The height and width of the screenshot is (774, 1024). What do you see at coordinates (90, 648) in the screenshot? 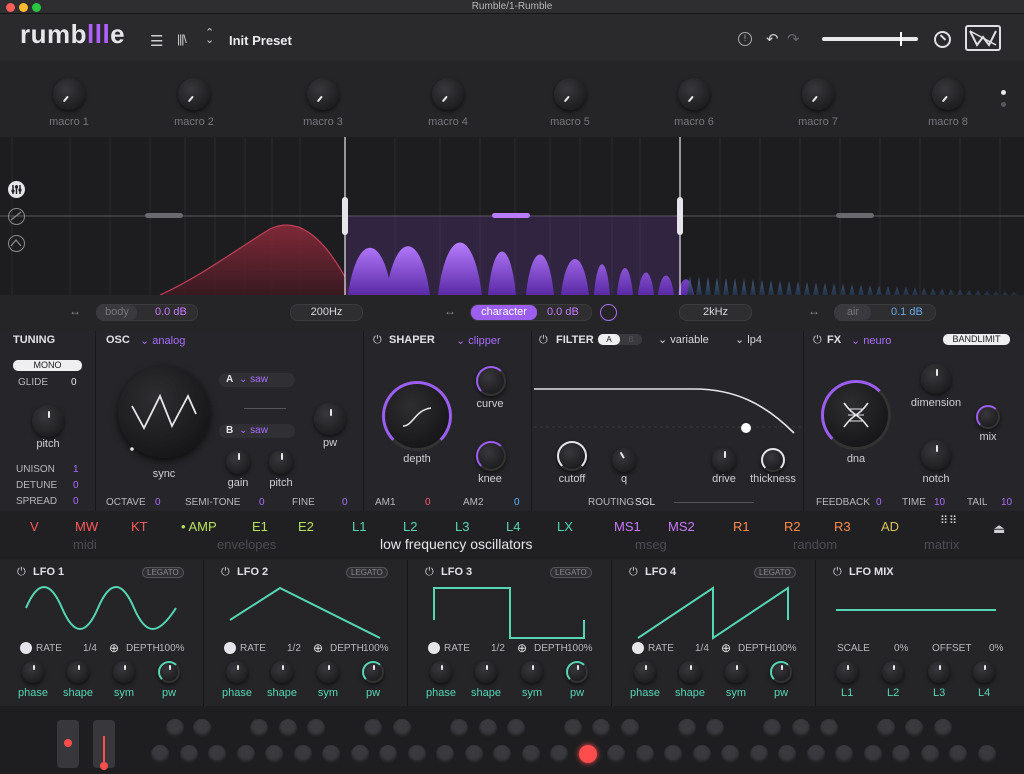
I see `lfo-1-rate-value: 1/4` at bounding box center [90, 648].